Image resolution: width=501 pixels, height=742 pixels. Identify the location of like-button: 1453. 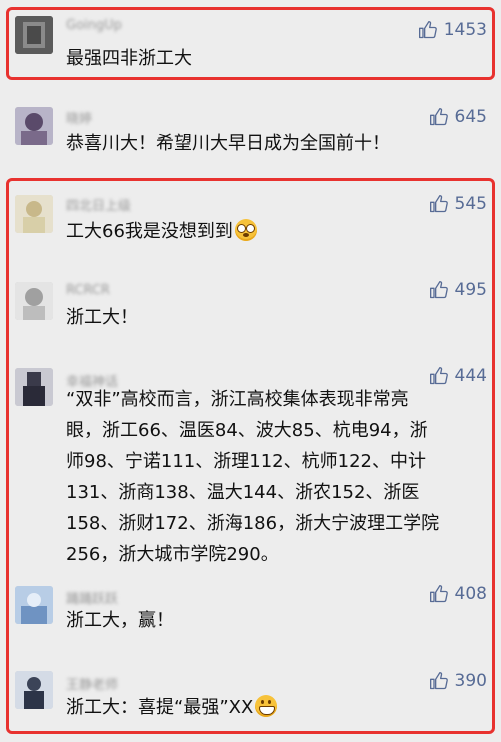
(452, 30).